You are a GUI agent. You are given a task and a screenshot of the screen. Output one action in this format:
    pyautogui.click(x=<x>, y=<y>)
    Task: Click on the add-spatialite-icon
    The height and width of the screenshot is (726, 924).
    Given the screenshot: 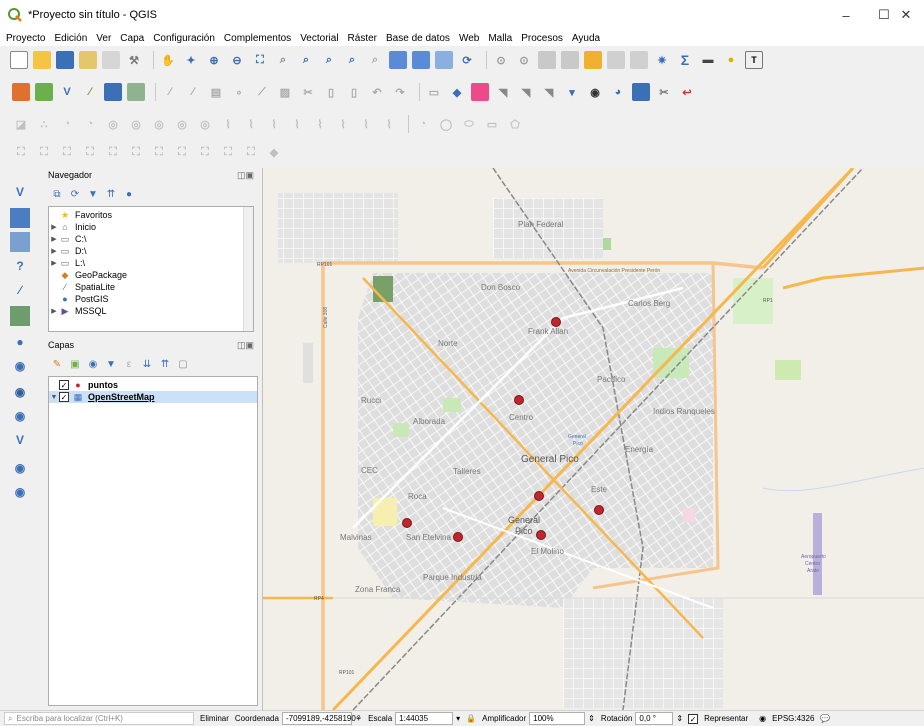 What is the action you would take?
    pyautogui.click(x=136, y=92)
    